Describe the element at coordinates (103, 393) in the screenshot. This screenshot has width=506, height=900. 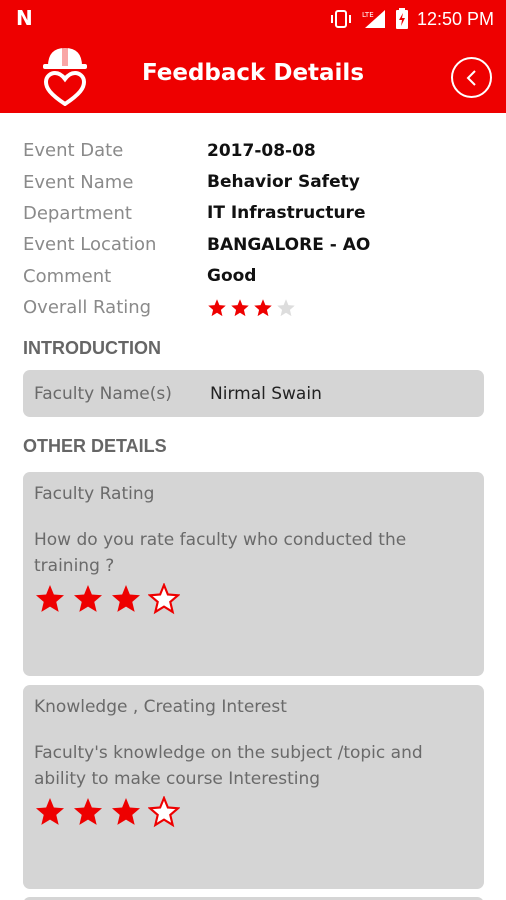
I see `faculty-label: Faculty Name(s)` at that location.